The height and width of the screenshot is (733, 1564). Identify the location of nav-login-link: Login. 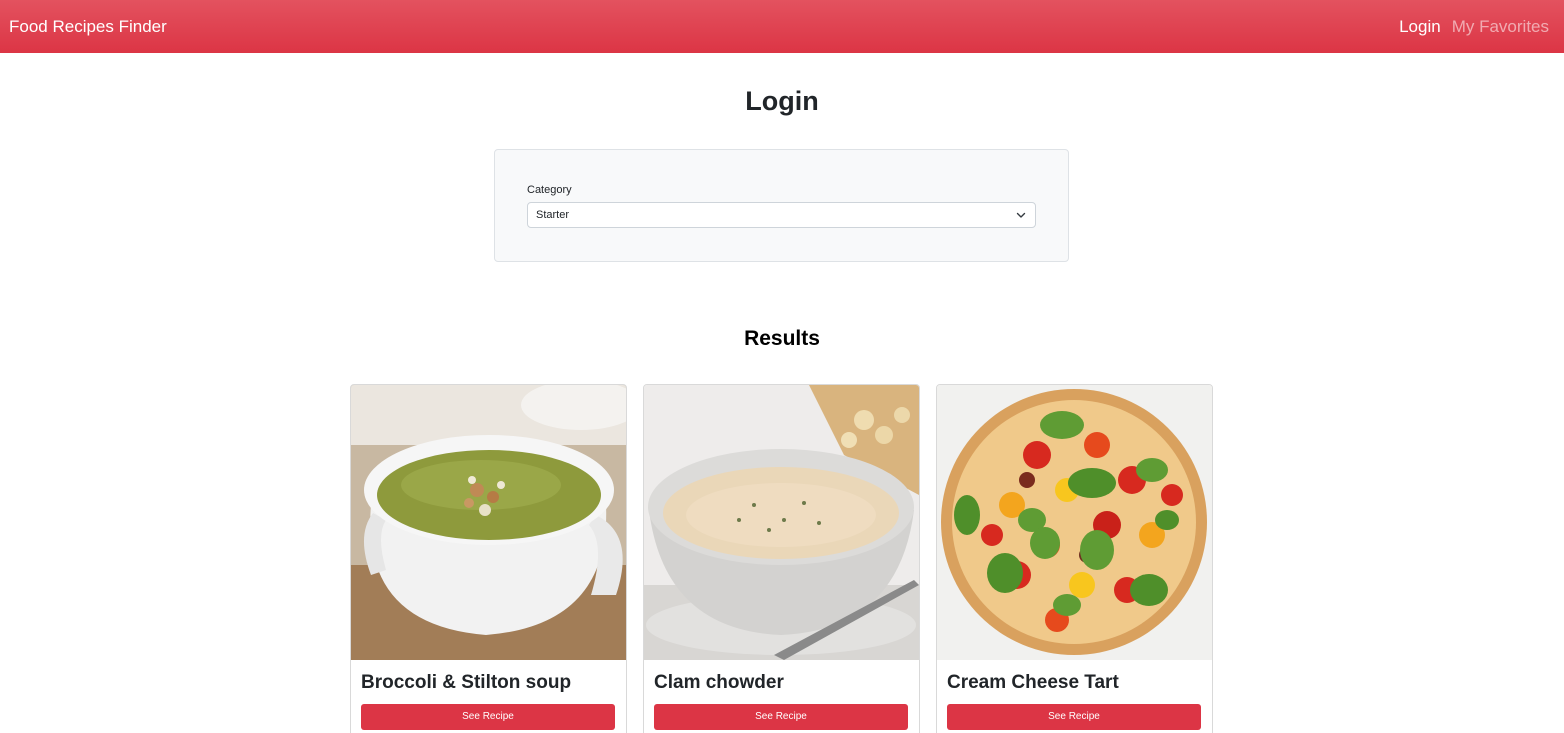
(1420, 27).